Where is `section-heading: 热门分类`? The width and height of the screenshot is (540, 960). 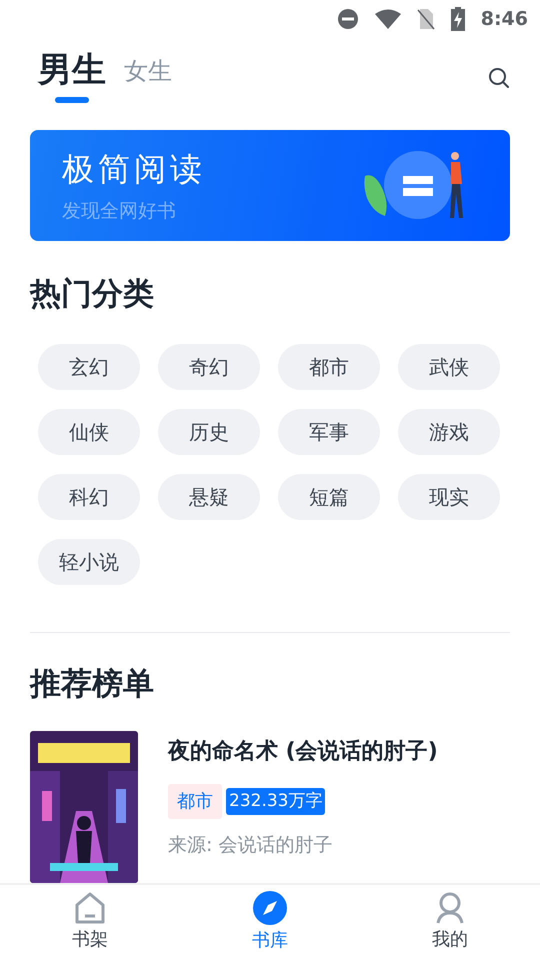
section-heading: 热门分类 is located at coordinates (92, 294).